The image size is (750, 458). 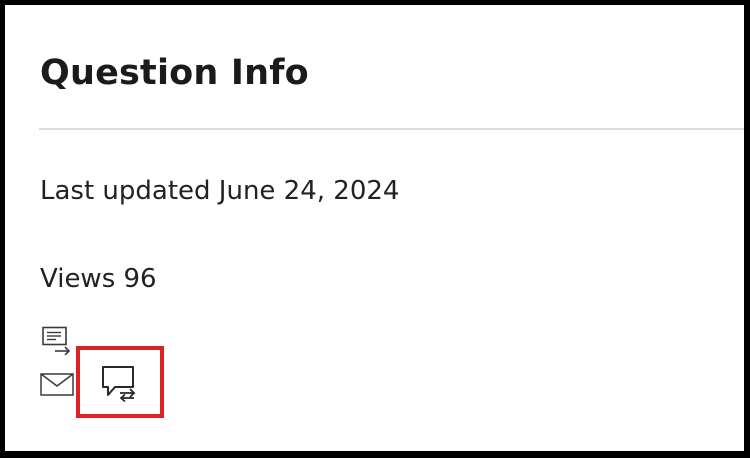 I want to click on chat-share-icon, so click(x=120, y=383).